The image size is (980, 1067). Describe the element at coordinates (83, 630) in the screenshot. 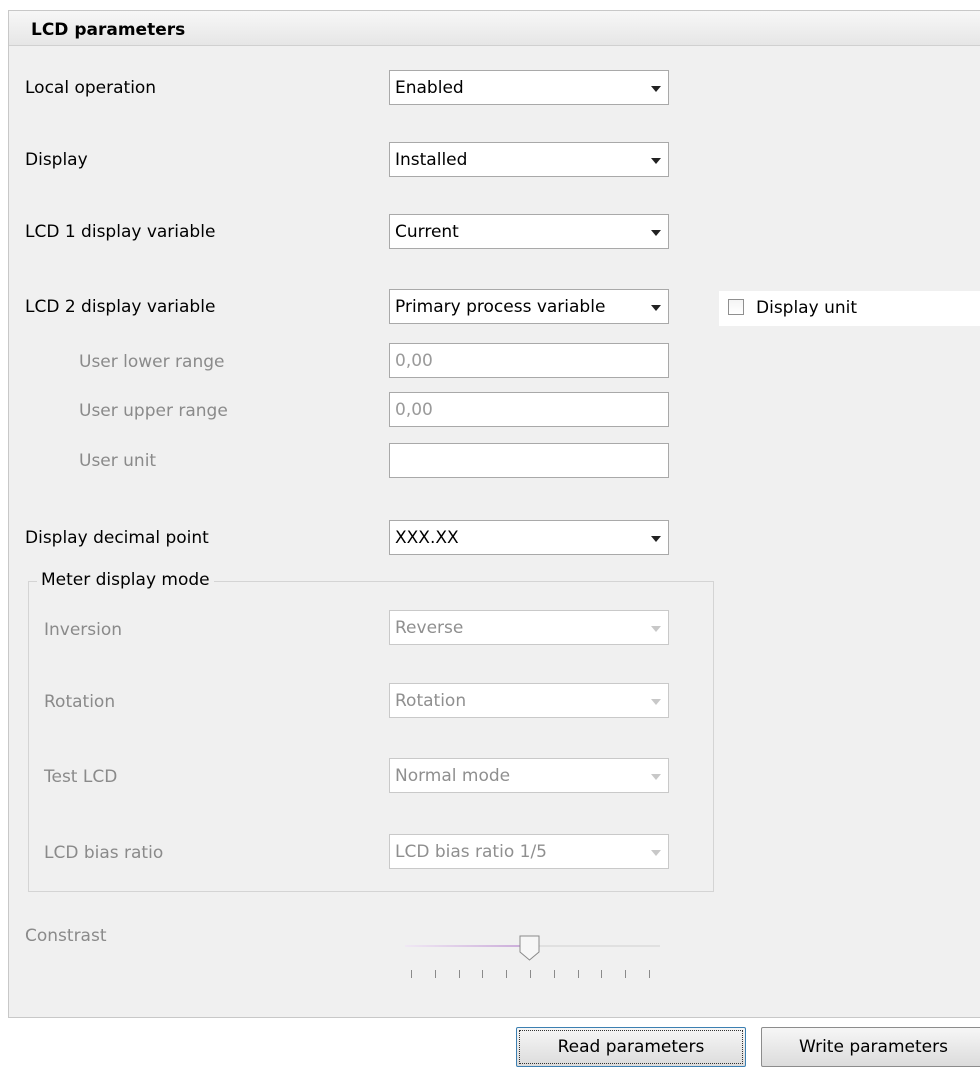

I see `inversion-label: Inversion` at that location.